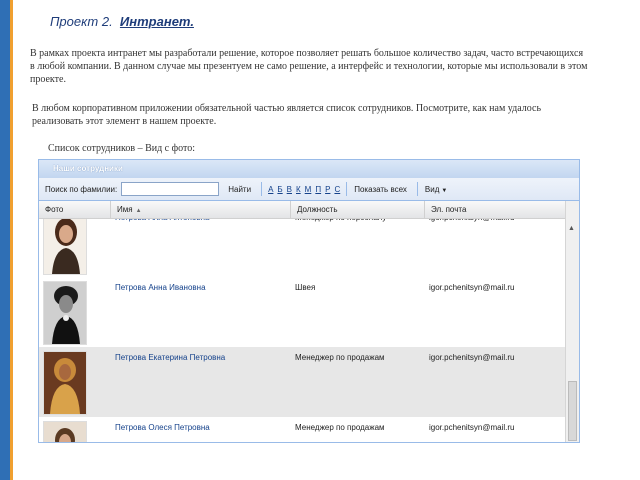 The height and width of the screenshot is (480, 640). What do you see at coordinates (327, 189) in the screenshot?
I see `letter-filter: Р` at bounding box center [327, 189].